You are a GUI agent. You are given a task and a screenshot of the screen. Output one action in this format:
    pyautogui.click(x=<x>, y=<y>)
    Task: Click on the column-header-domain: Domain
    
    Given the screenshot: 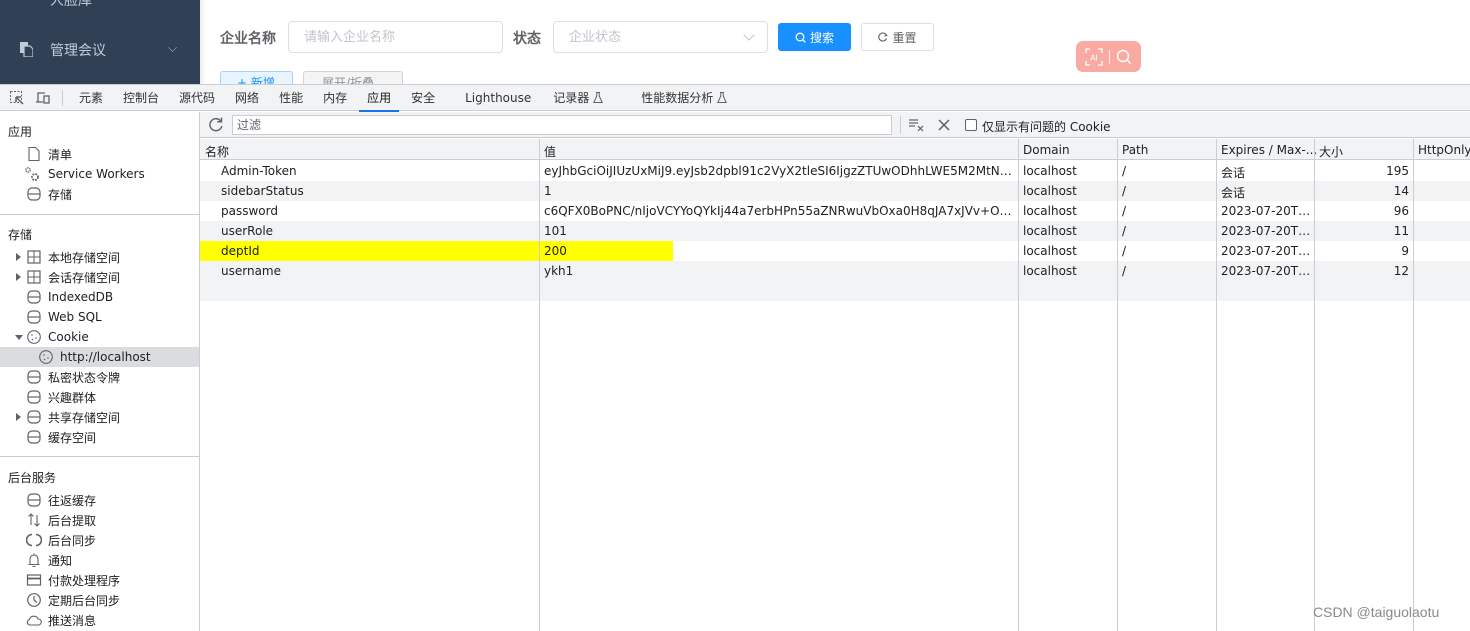 What is the action you would take?
    pyautogui.click(x=1046, y=150)
    